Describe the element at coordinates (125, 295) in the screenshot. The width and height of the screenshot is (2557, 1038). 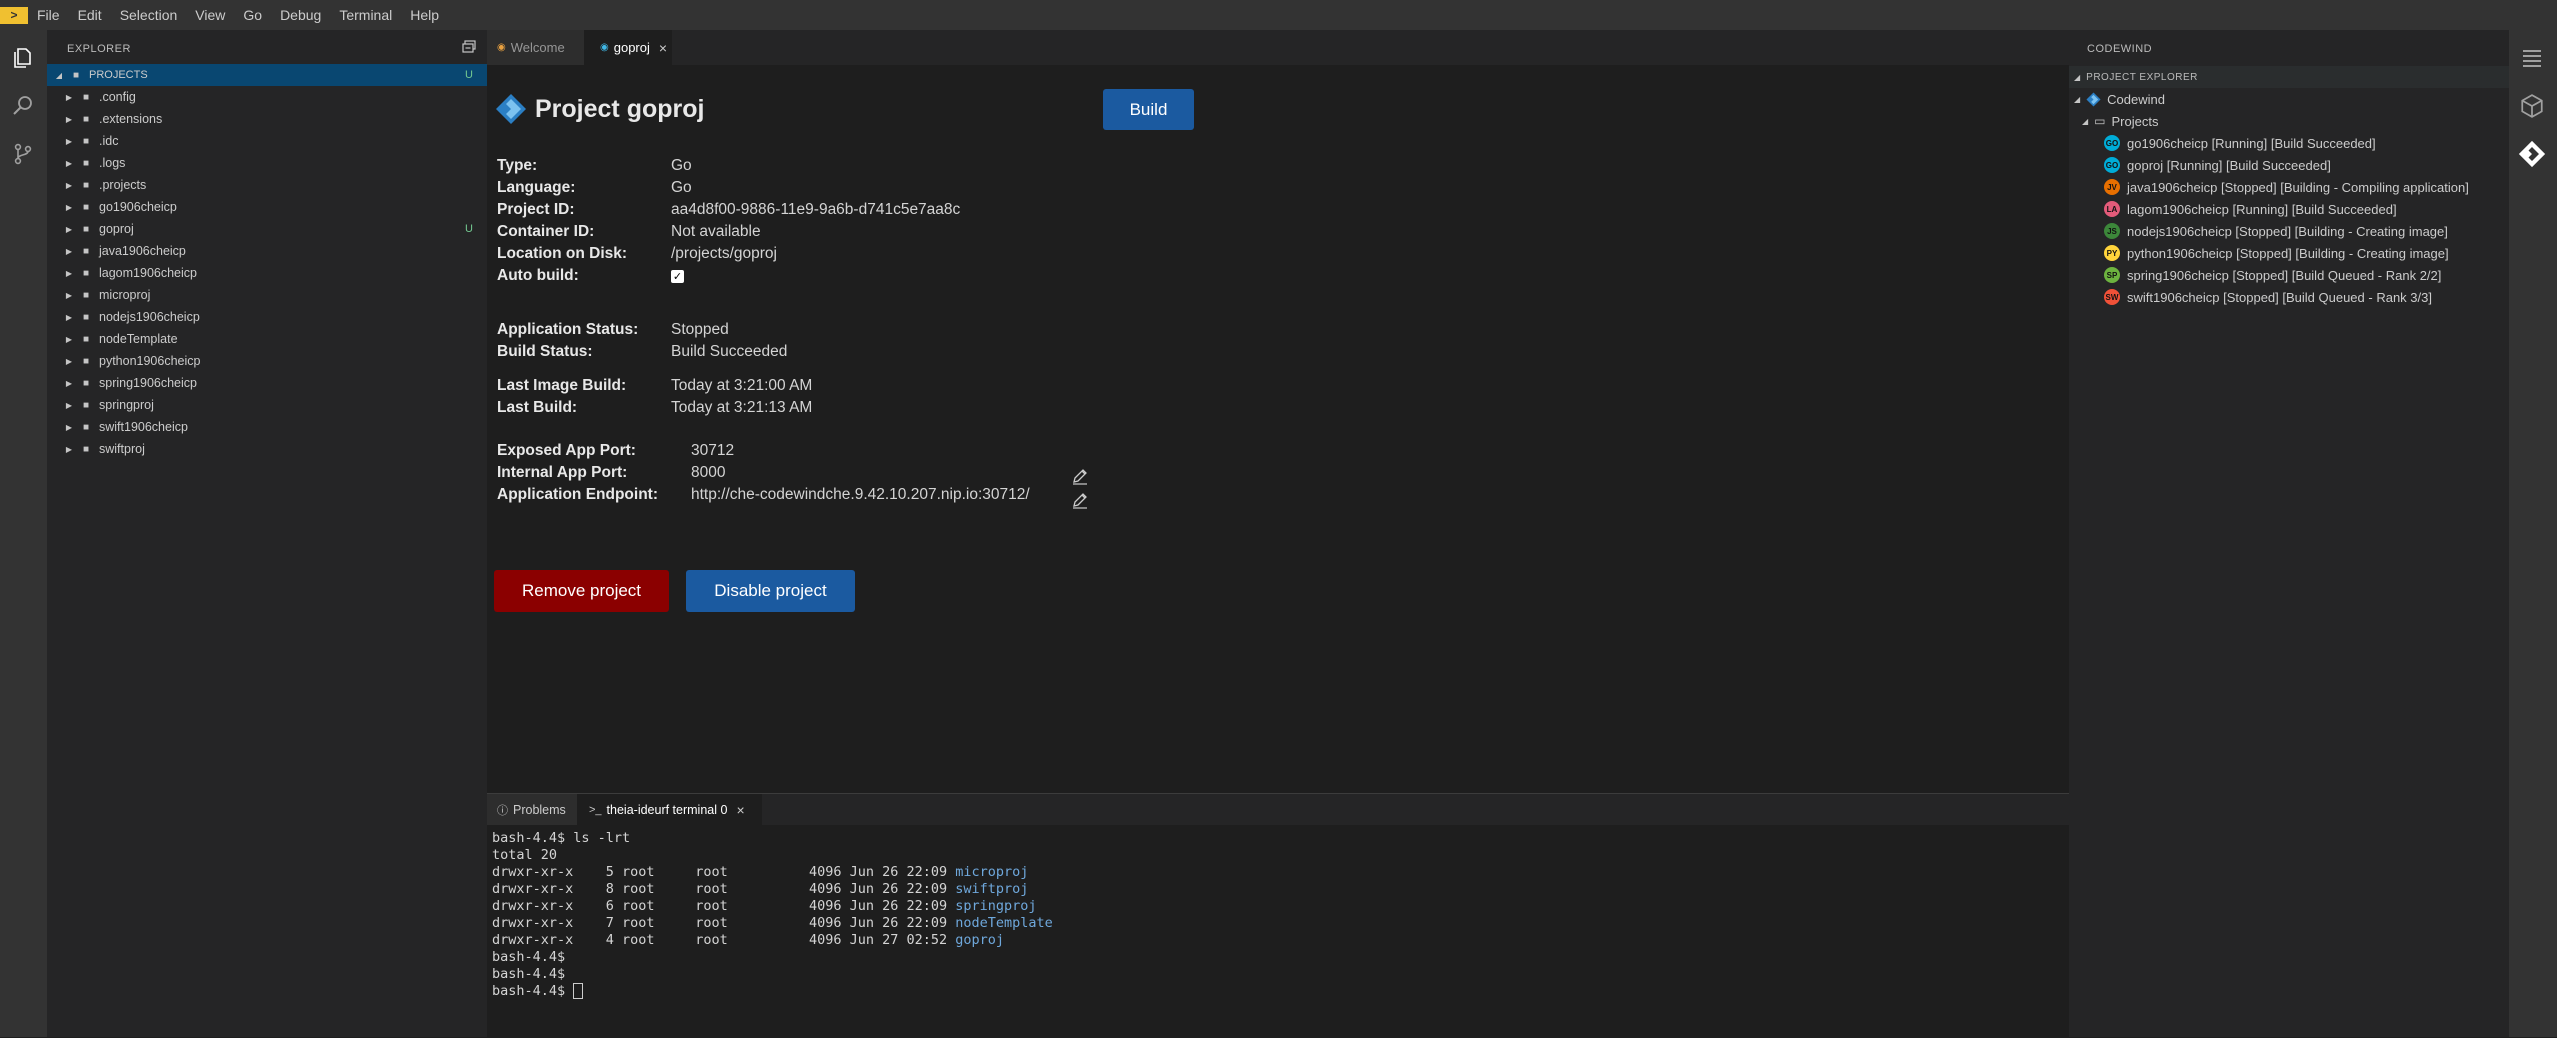
I see `tree-item-label: microproj` at that location.